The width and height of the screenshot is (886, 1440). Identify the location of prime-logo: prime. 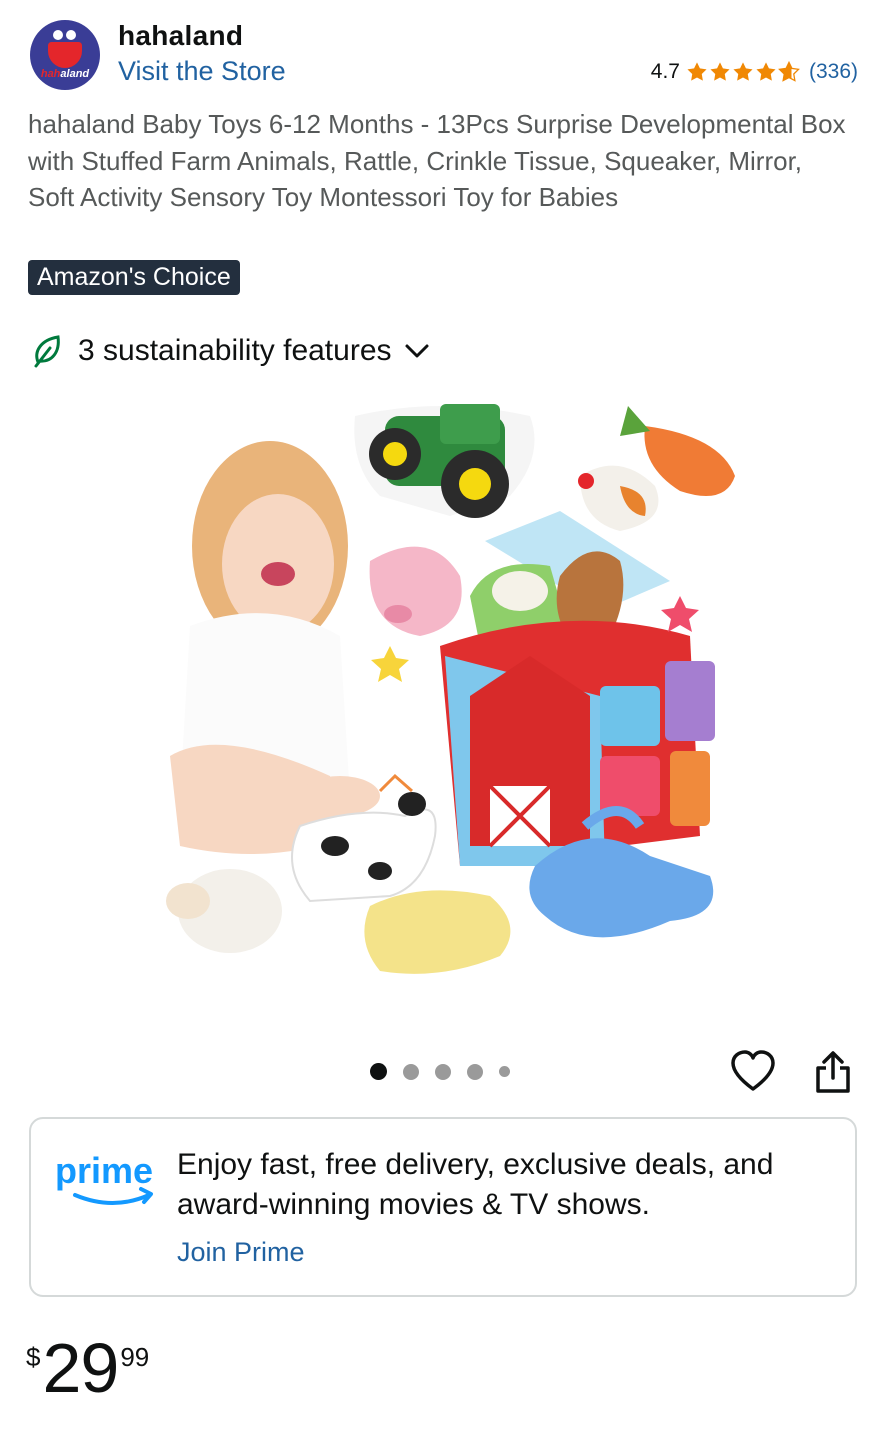
(104, 1177).